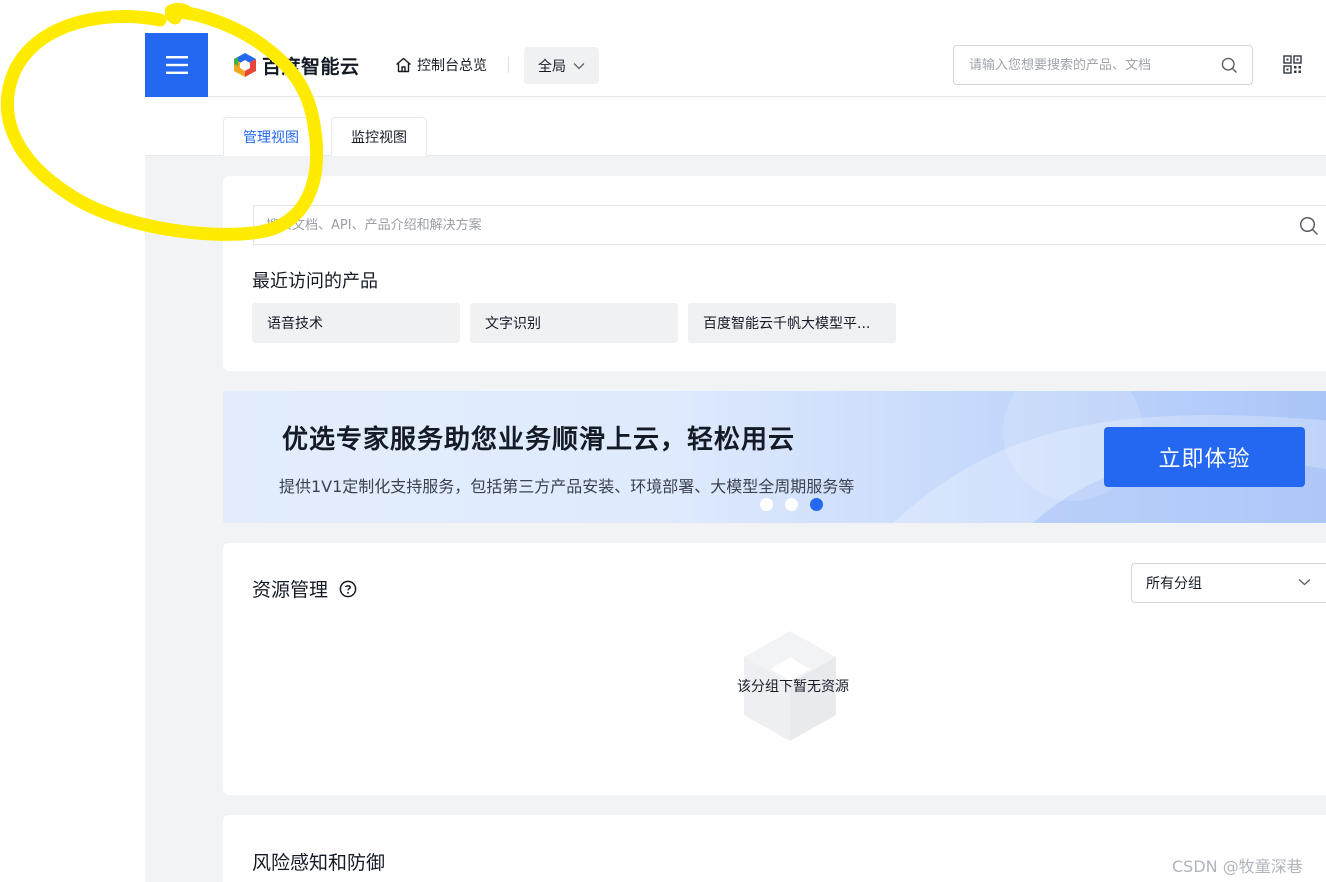 This screenshot has height=882, width=1326. I want to click on region-selector: 全局, so click(561, 65).